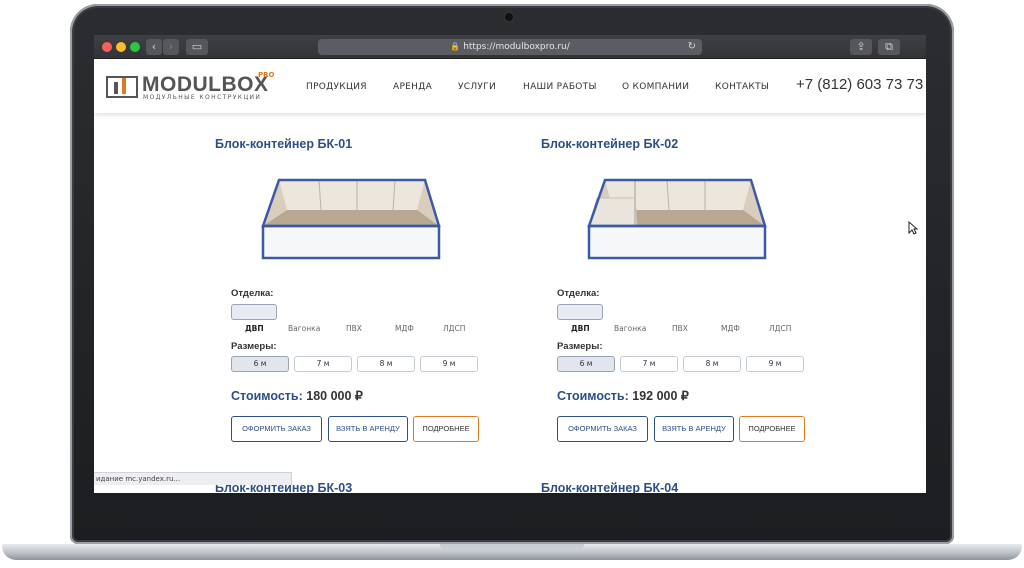 This screenshot has height=568, width=1024. I want to click on product-title: Блок-контейнер БК-01, so click(283, 144).